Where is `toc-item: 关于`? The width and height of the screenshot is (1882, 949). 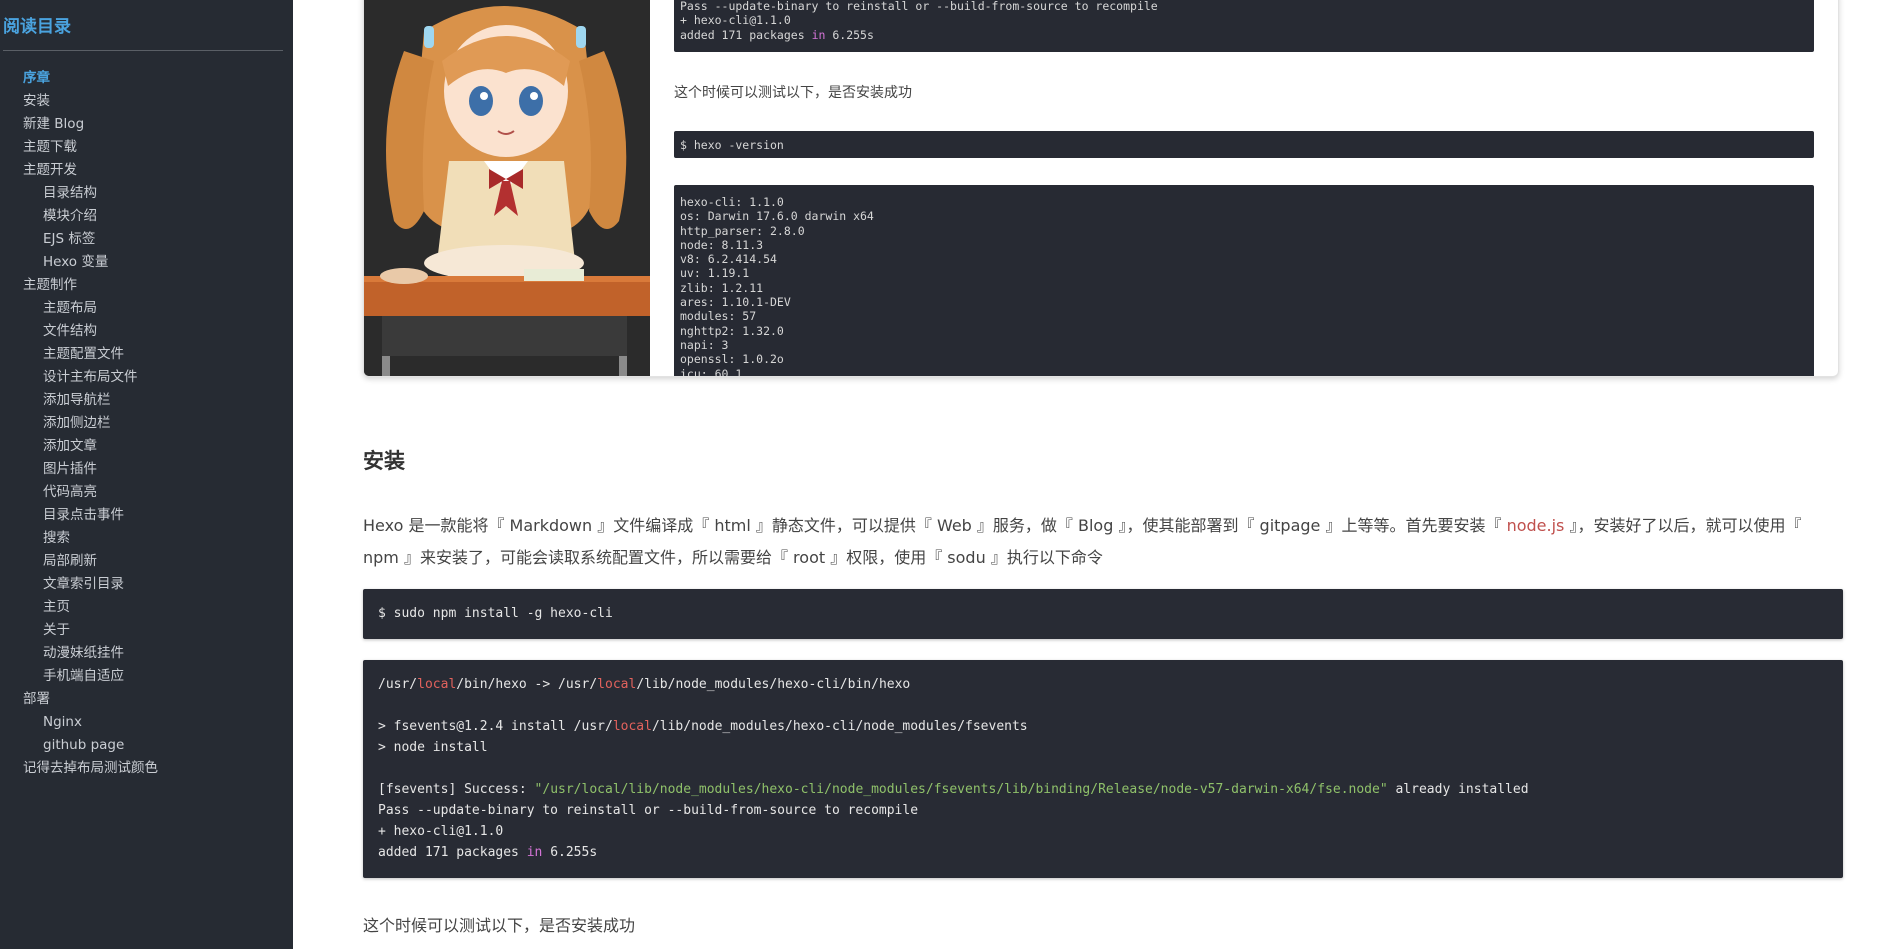
toc-item: 关于 is located at coordinates (146, 630).